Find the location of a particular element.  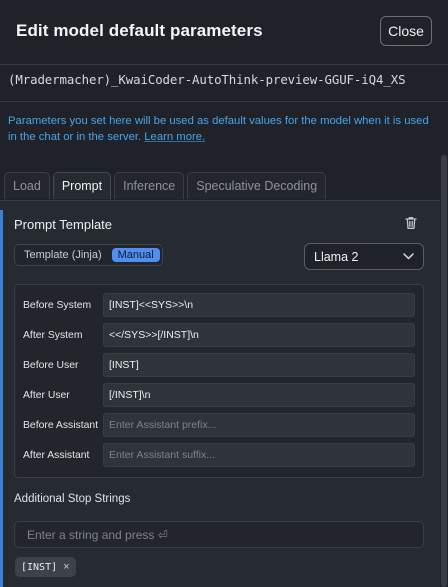

field-label: After Assistant is located at coordinates (56, 455).